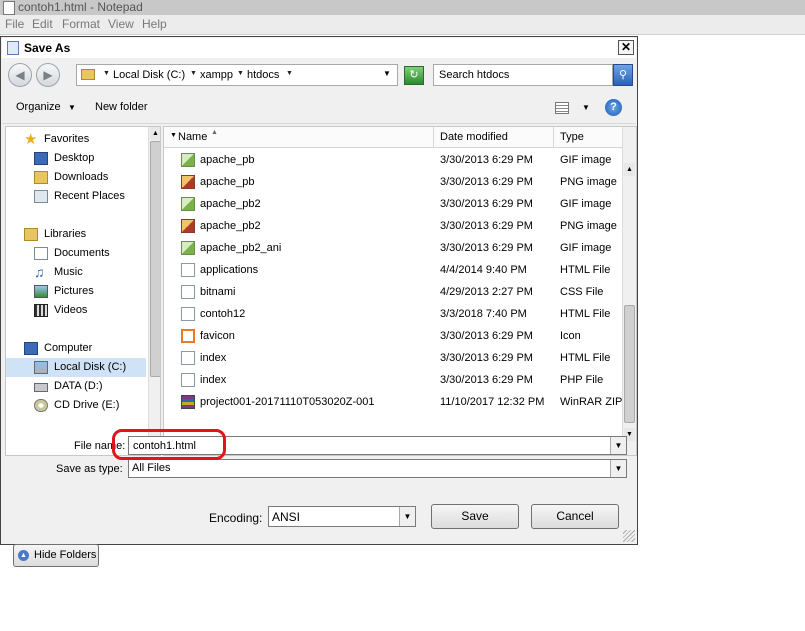 The width and height of the screenshot is (805, 631). Describe the element at coordinates (394, 160) in the screenshot. I see `file-row: apache_pb 3/30/2013 6:29 PM GIF image` at that location.